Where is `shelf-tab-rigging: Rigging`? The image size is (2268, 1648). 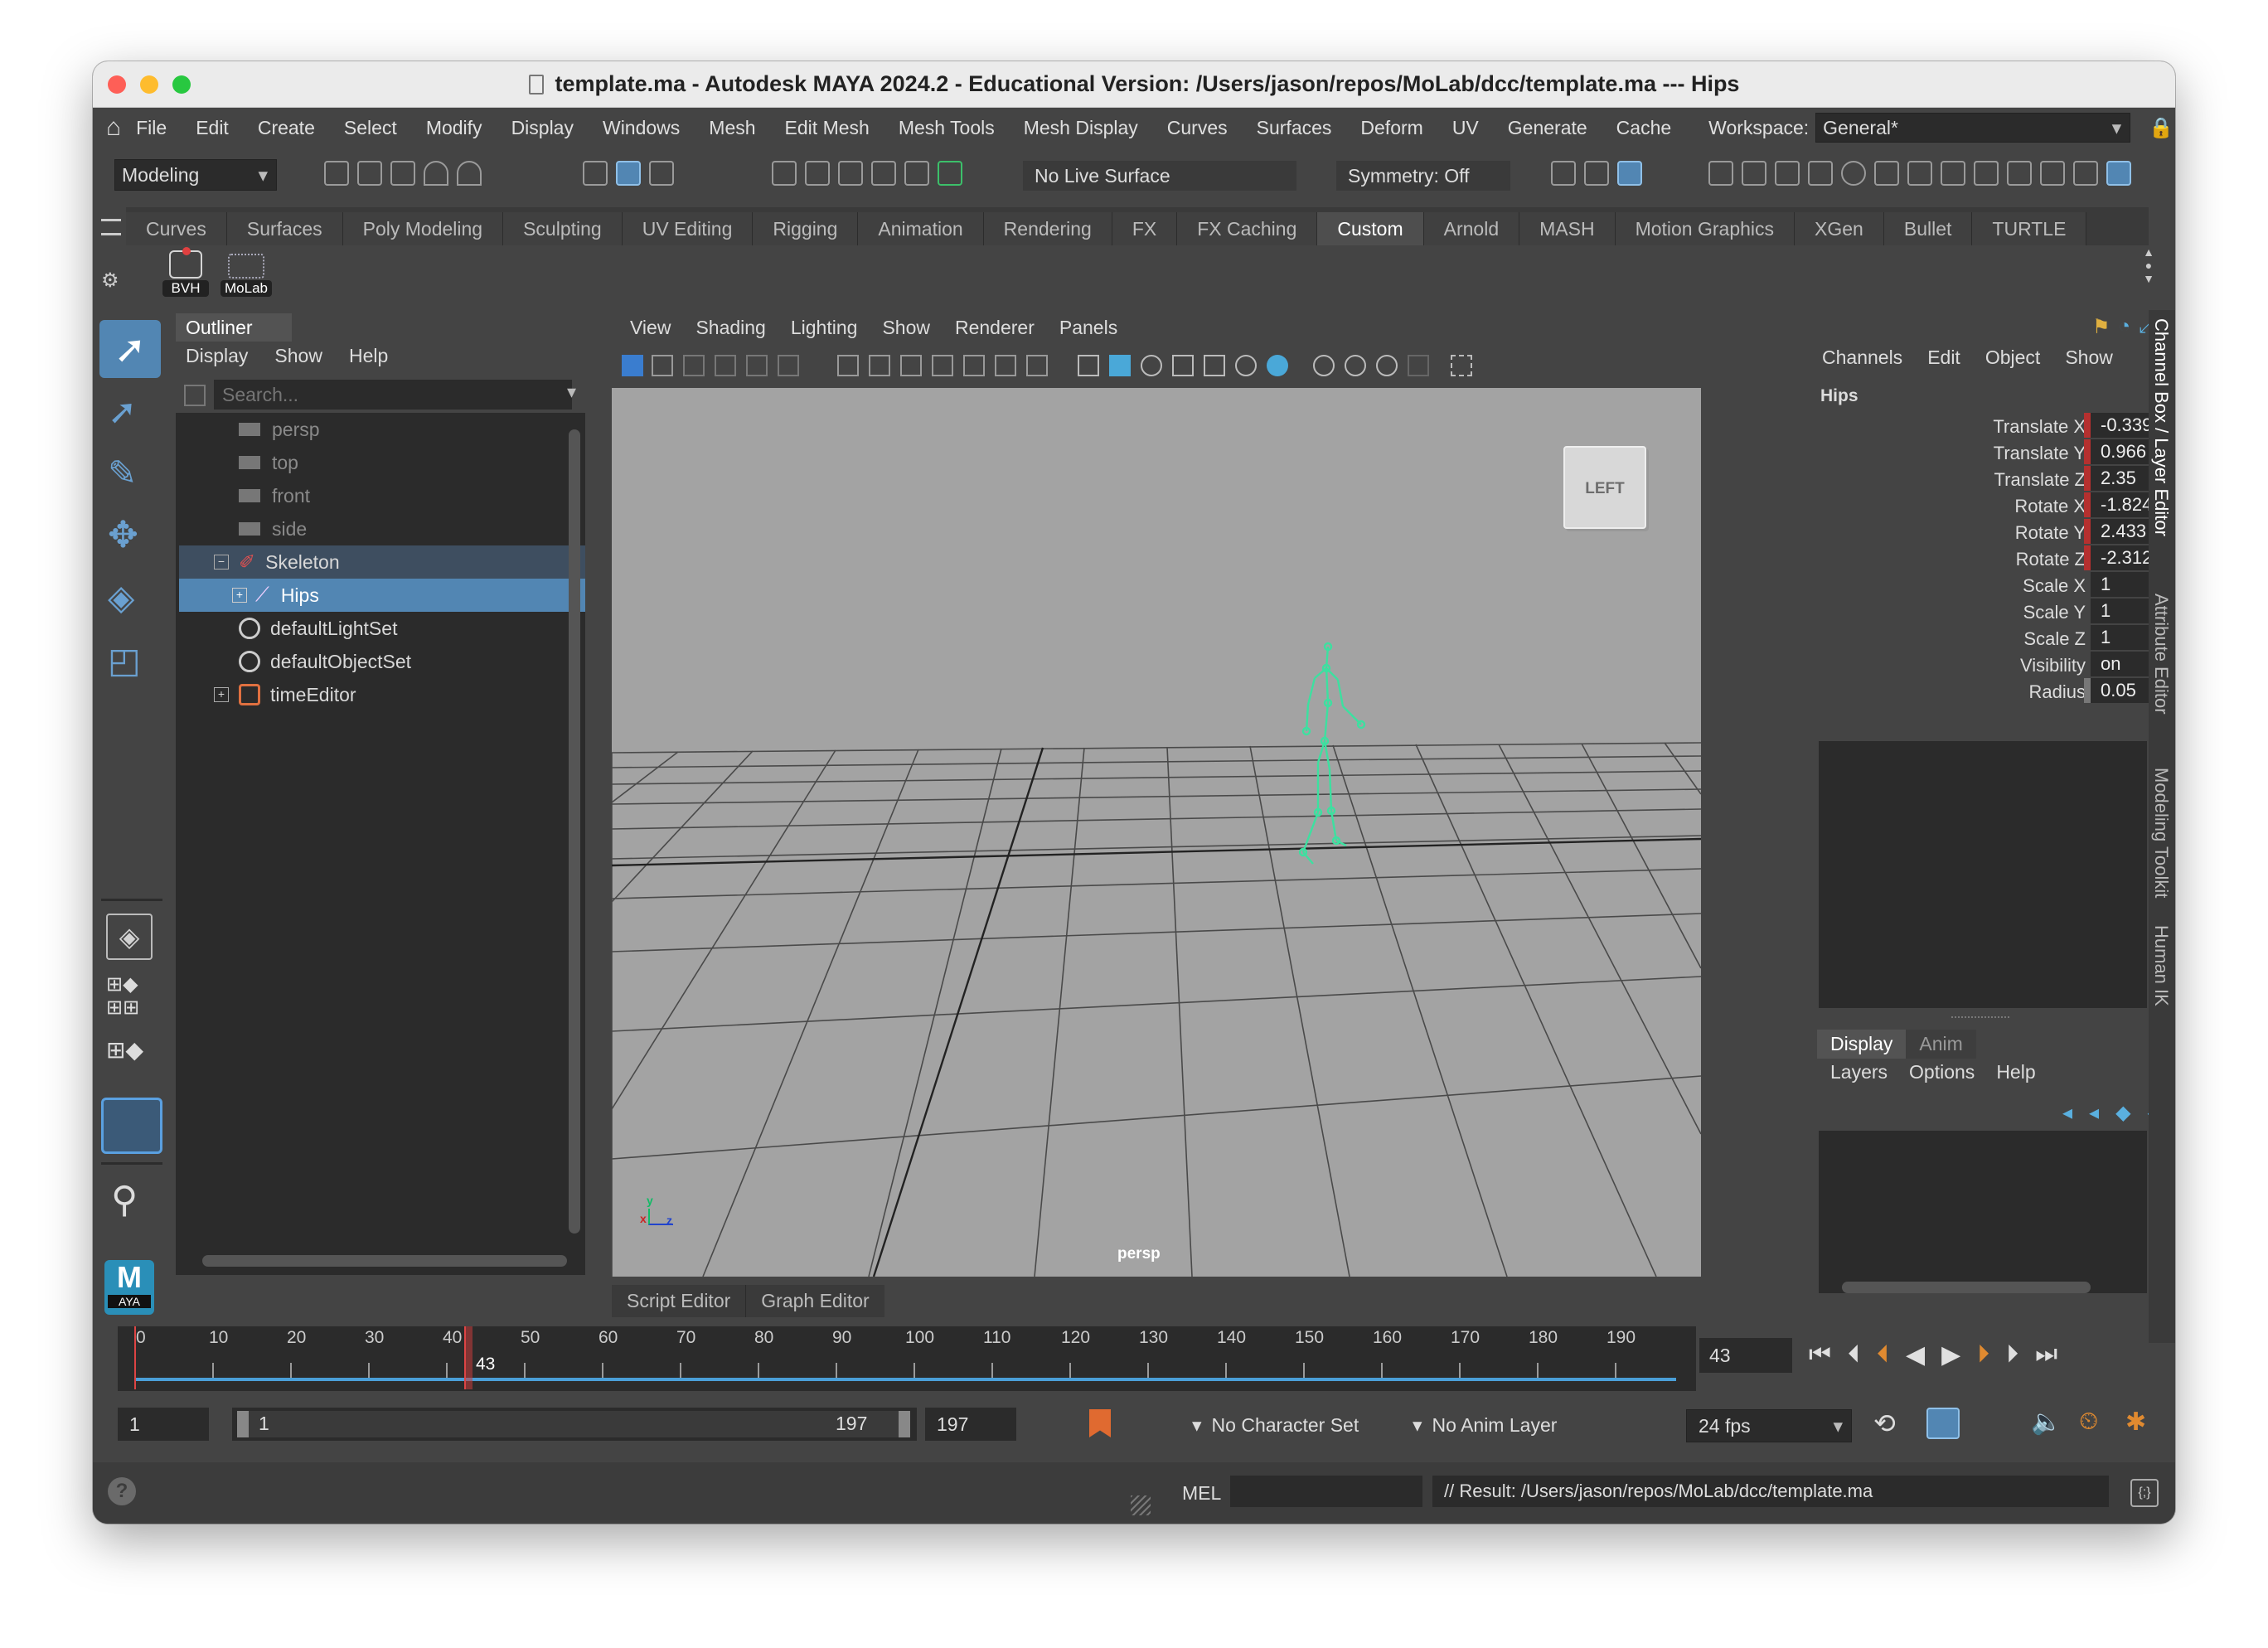
shelf-tab-rigging: Rigging is located at coordinates (806, 228).